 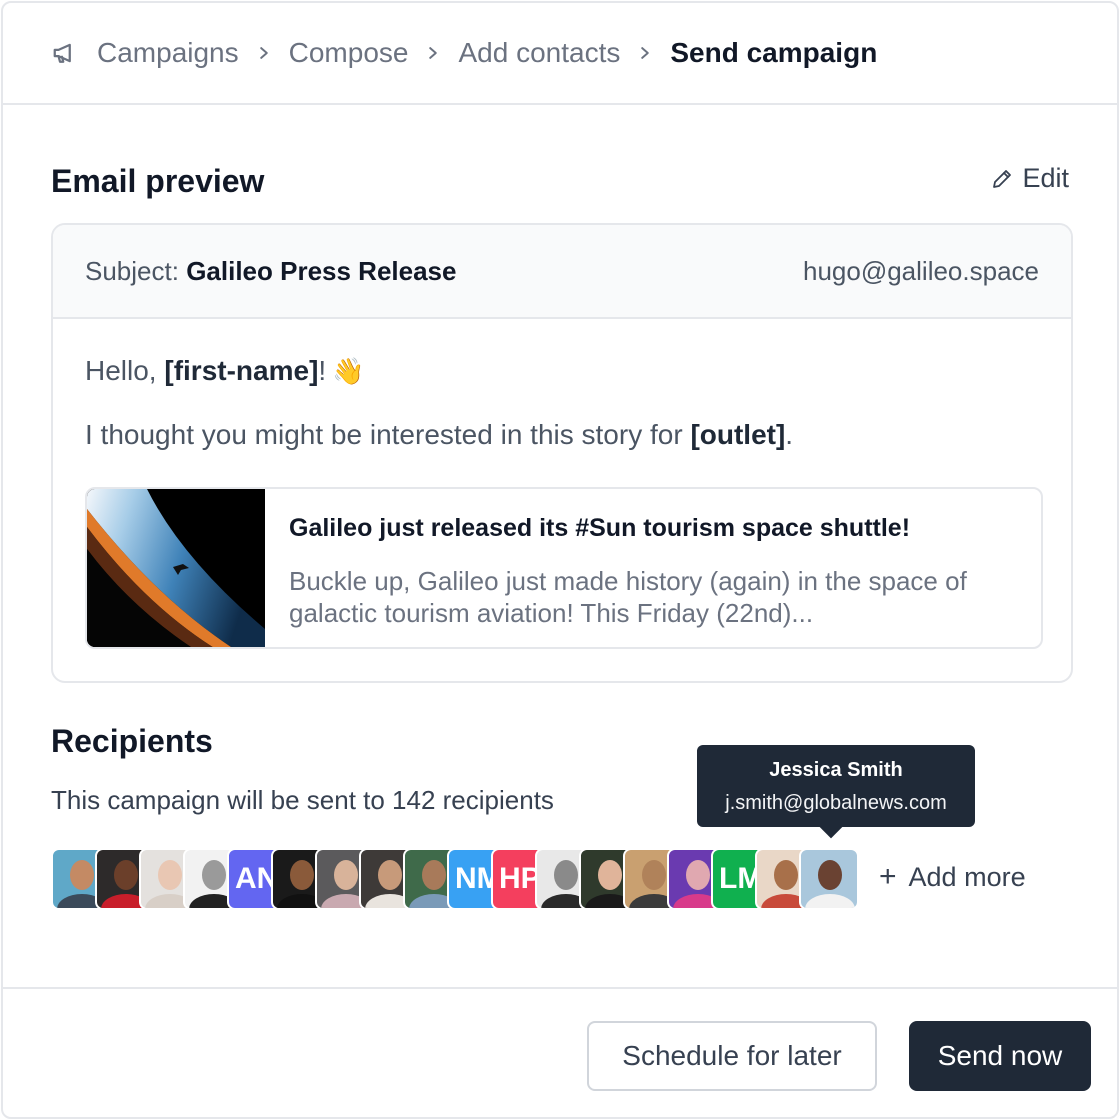 I want to click on subject-value: Galileo Press Release, so click(x=321, y=270).